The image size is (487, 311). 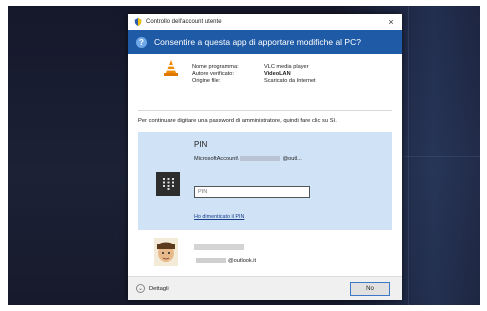 I want to click on chevron-down-icon: ⌄, so click(x=140, y=288).